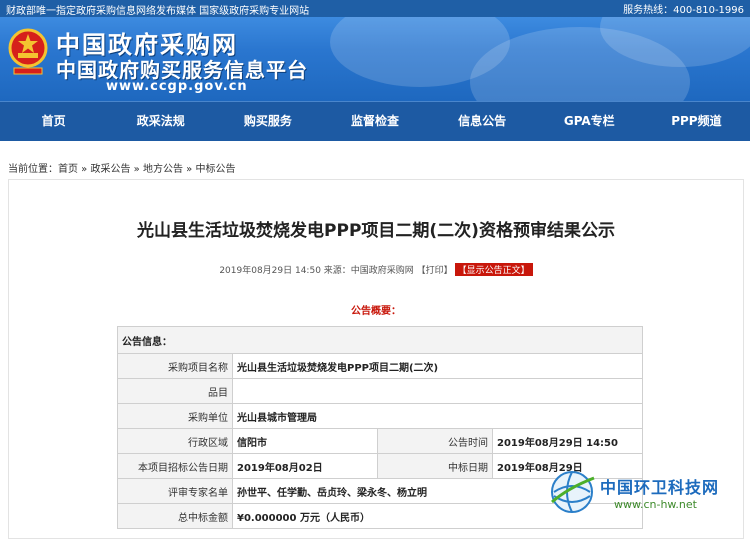 The width and height of the screenshot is (750, 539). I want to click on table-row: 采购单位 光山县城市管理局, so click(380, 416).